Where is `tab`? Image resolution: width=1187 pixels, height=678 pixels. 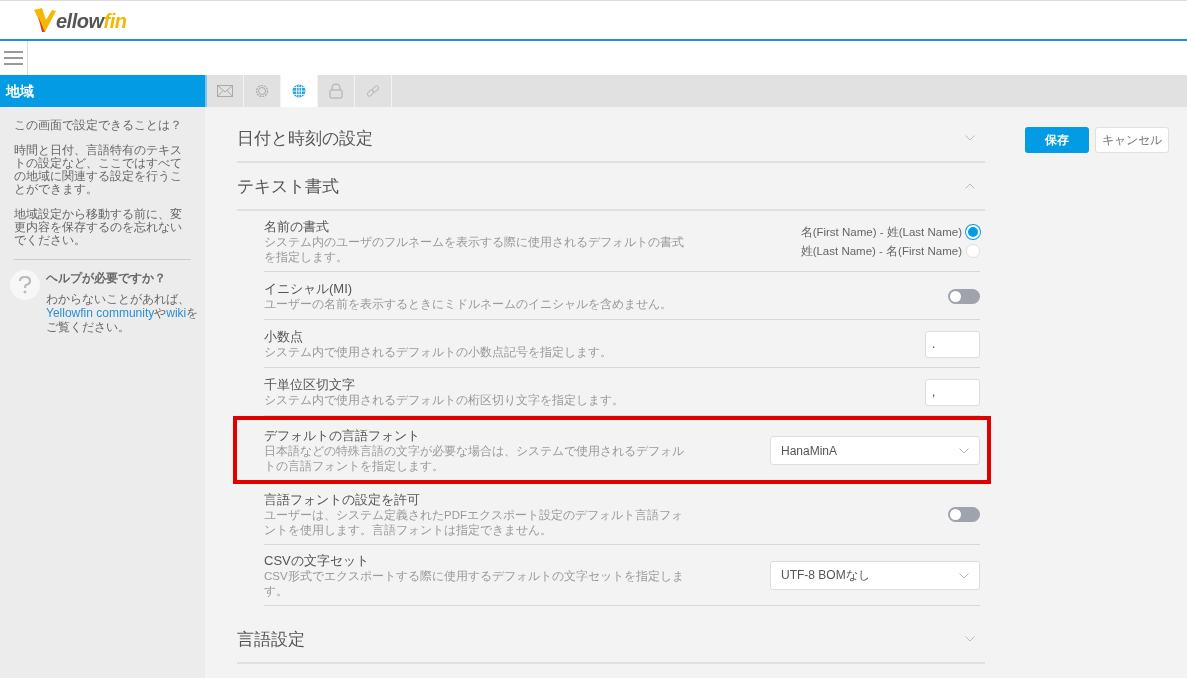
tab is located at coordinates (299, 91).